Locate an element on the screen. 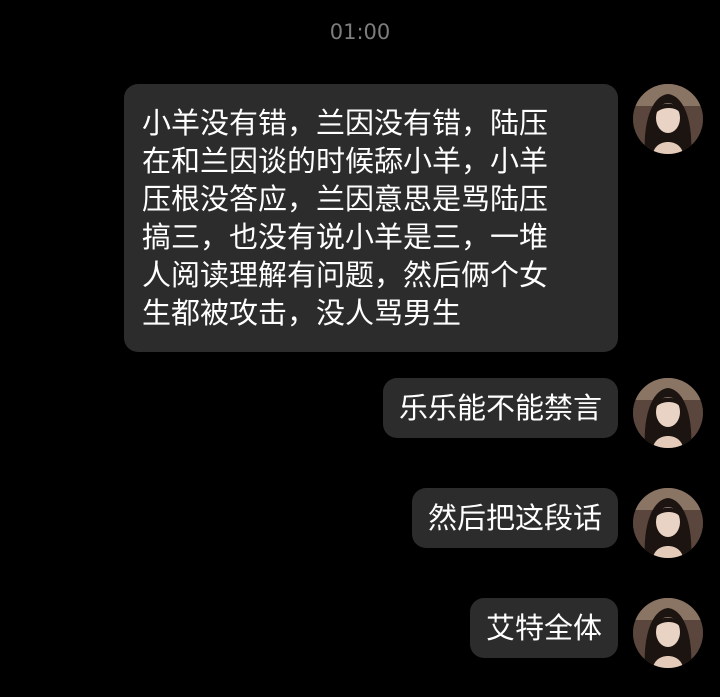 The image size is (720, 697). message-row: 乐乐能不能禁言 is located at coordinates (542, 413).